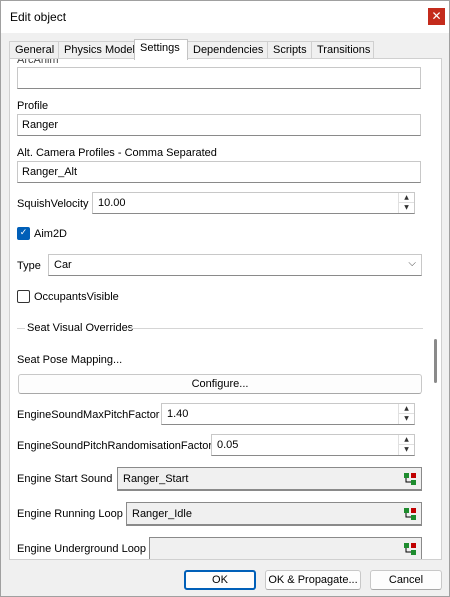 The height and width of the screenshot is (597, 450). What do you see at coordinates (33, 106) in the screenshot?
I see `profile-label: Profile` at bounding box center [33, 106].